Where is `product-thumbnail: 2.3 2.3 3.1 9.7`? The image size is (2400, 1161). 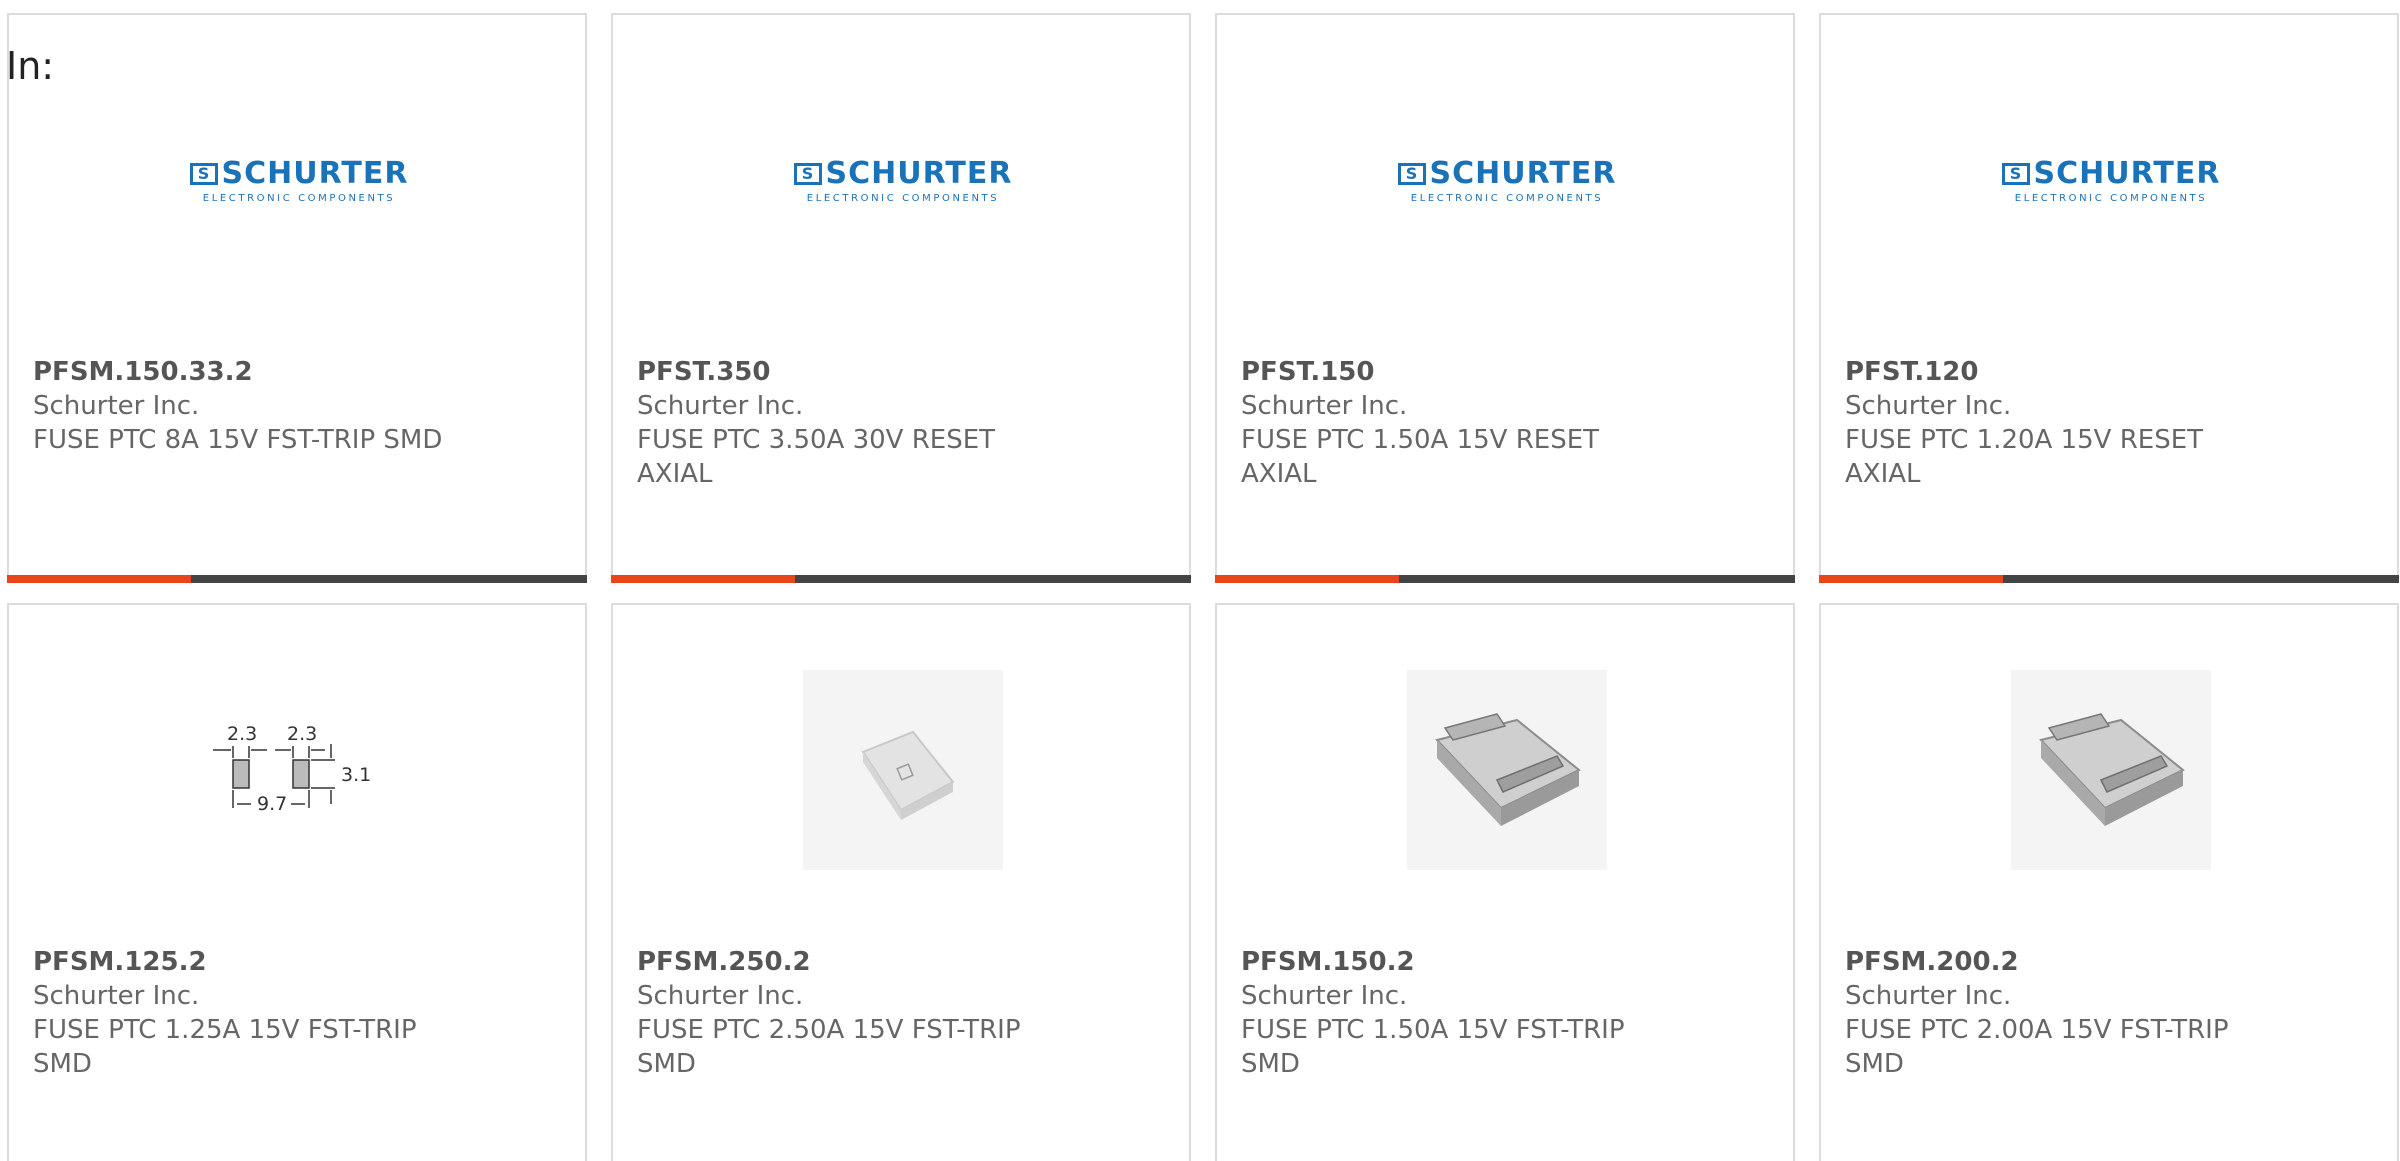
product-thumbnail: 2.3 2.3 3.1 9.7 is located at coordinates (299, 770).